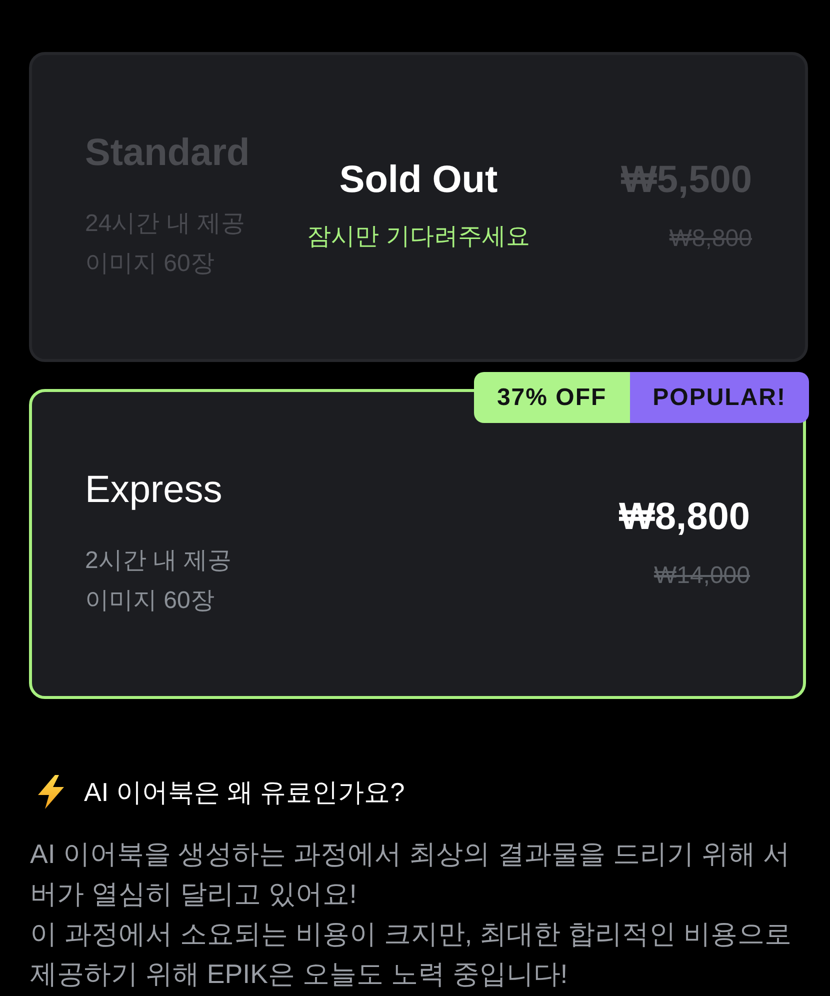  What do you see at coordinates (684, 517) in the screenshot?
I see `plan-price: ₩8,800` at bounding box center [684, 517].